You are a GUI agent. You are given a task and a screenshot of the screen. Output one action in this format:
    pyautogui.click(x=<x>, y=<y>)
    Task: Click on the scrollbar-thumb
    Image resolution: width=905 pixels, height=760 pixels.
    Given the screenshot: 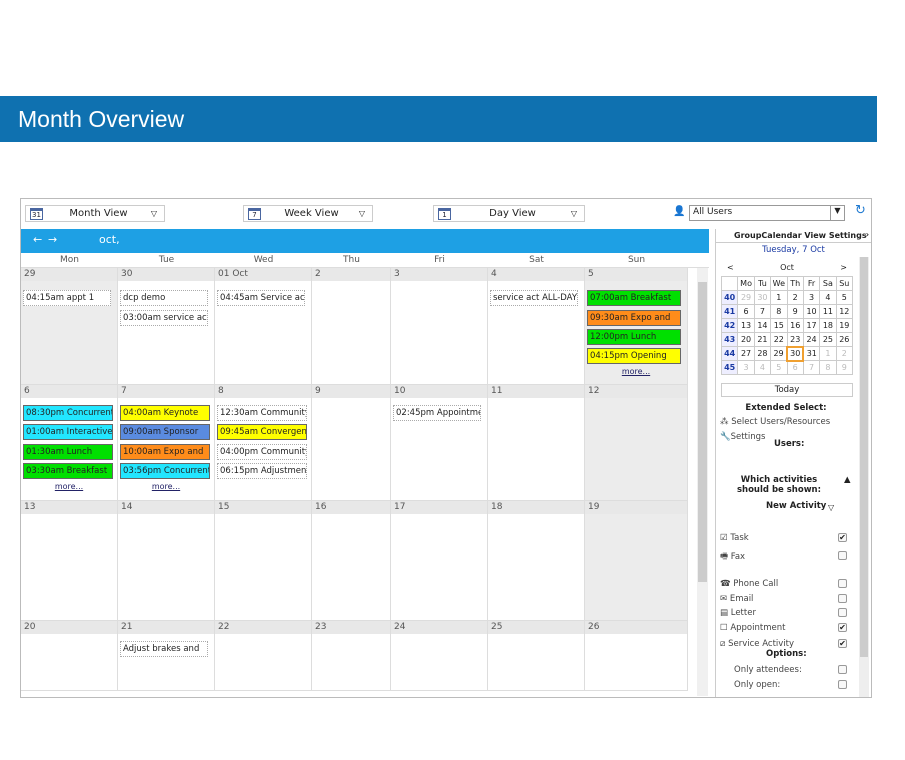 What is the action you would take?
    pyautogui.click(x=702, y=432)
    